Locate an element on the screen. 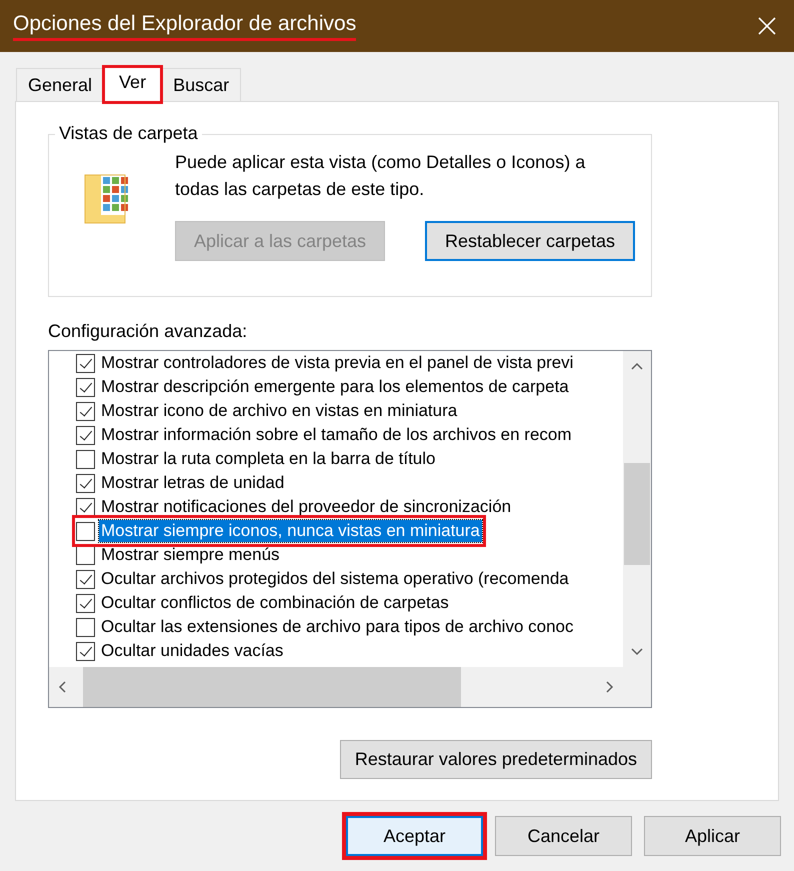 The height and width of the screenshot is (871, 794). window-title: Opciones del Explorador de archivos is located at coordinates (184, 26).